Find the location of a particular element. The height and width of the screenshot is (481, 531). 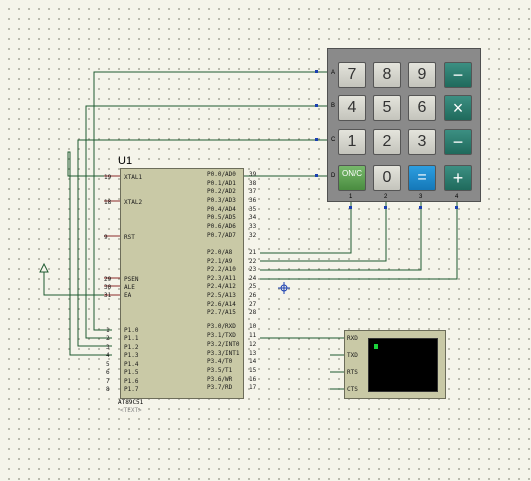

mcu-pin-number: 29 is located at coordinates (108, 279).